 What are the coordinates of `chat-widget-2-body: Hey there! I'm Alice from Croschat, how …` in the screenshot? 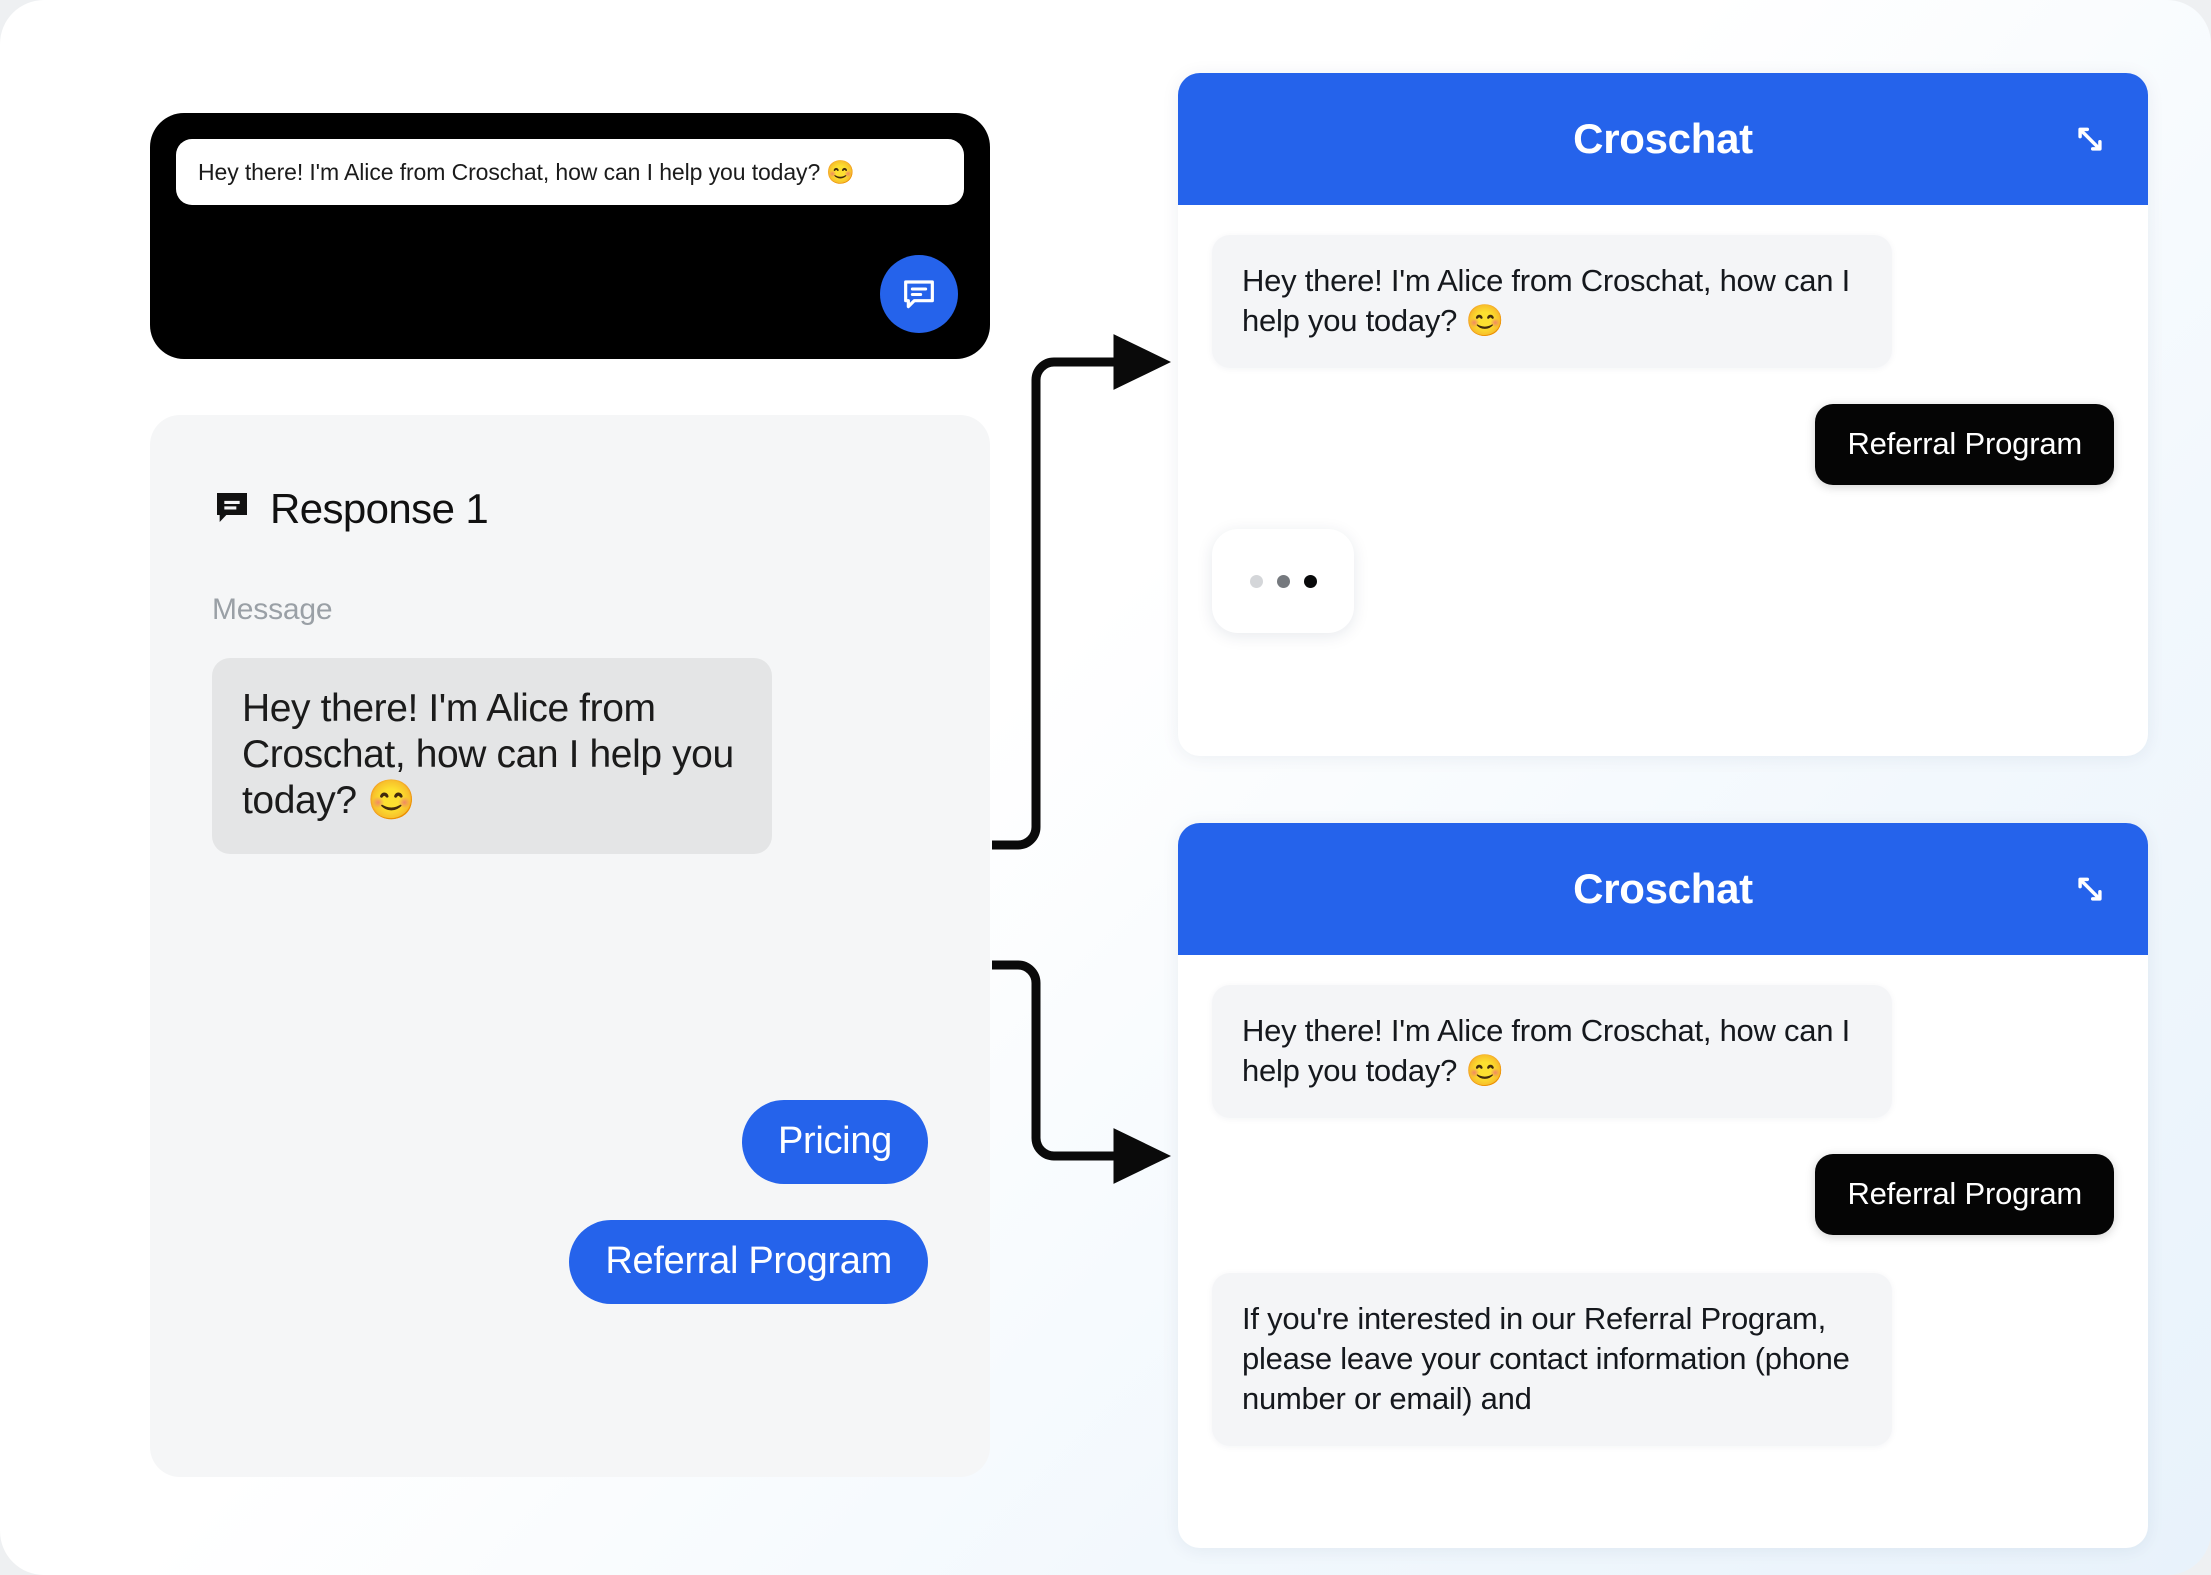 It's located at (1663, 1201).